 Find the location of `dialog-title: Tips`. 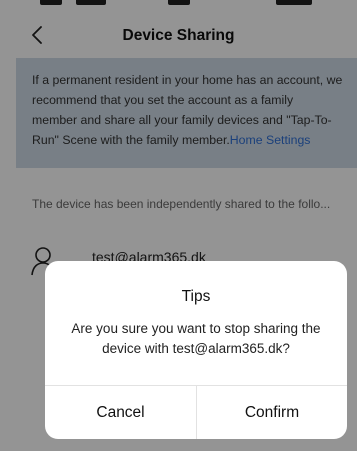

dialog-title: Tips is located at coordinates (196, 296).